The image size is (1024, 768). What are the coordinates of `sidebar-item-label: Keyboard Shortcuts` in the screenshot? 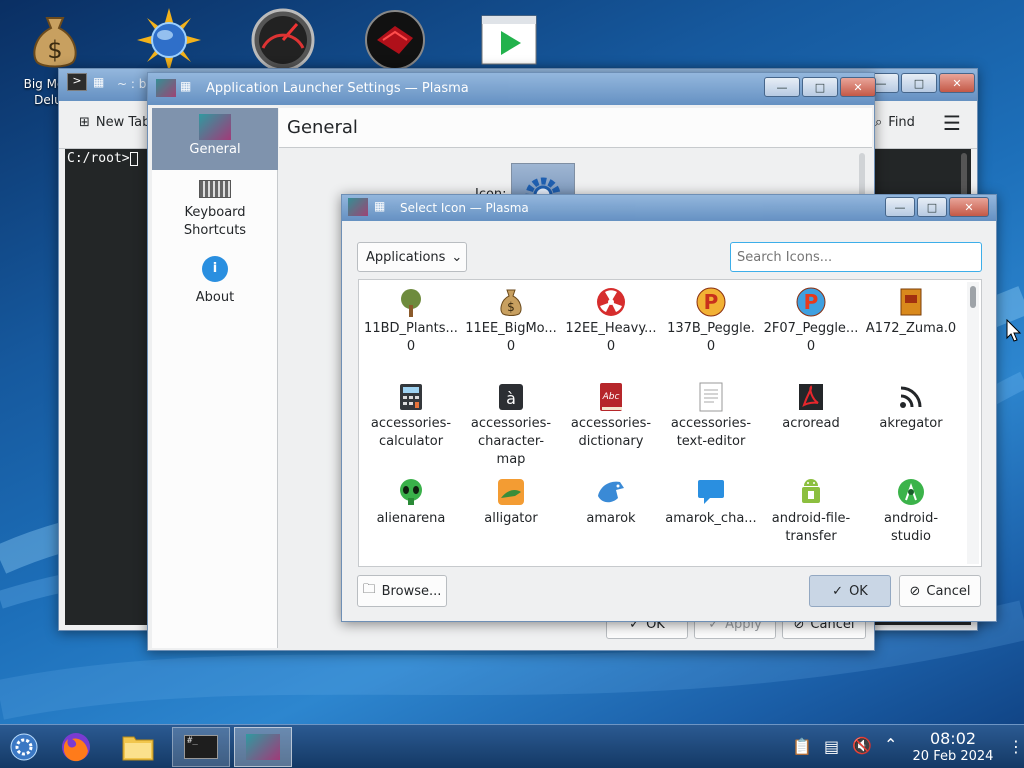 It's located at (215, 221).